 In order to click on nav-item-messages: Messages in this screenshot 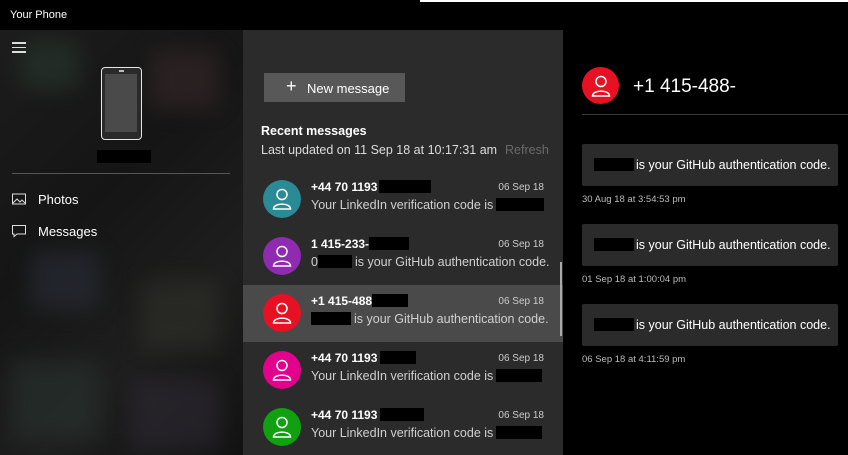, I will do `click(121, 231)`.